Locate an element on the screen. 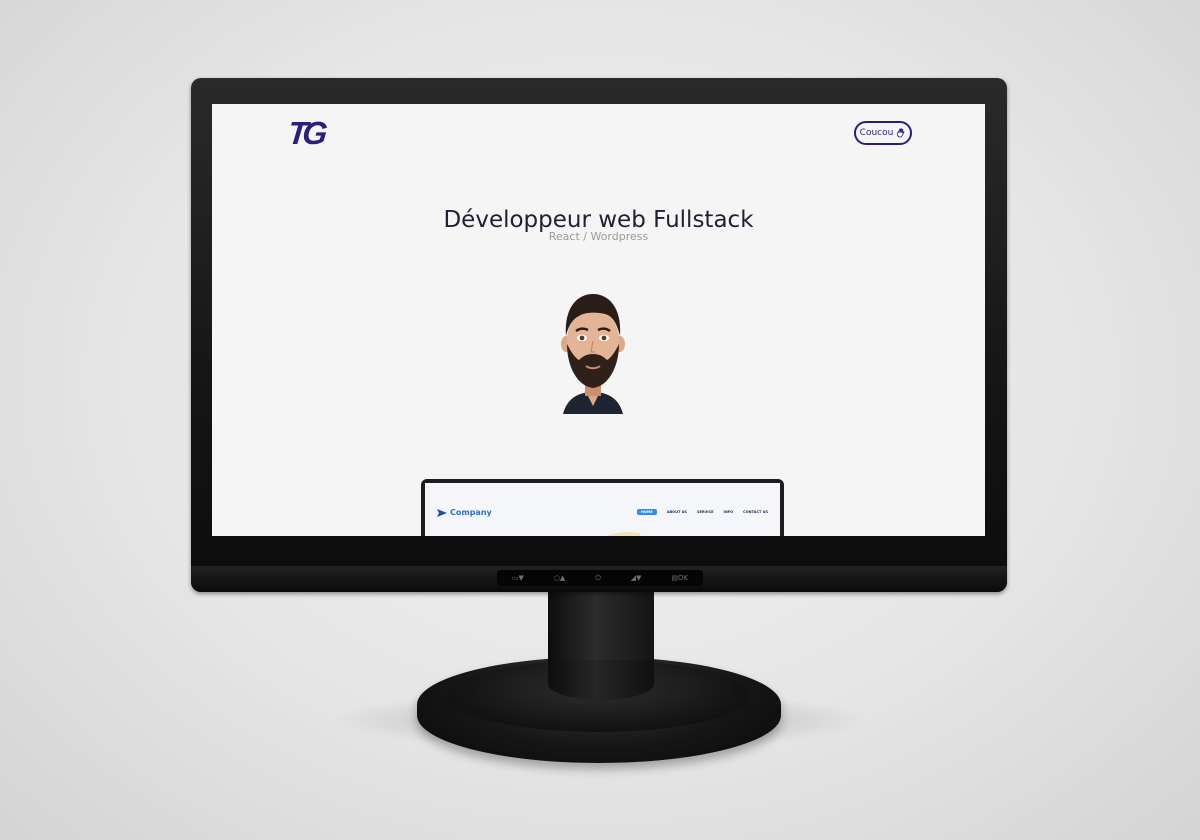 The image size is (1200, 840). preview-nav-service: SERVICE is located at coordinates (705, 512).